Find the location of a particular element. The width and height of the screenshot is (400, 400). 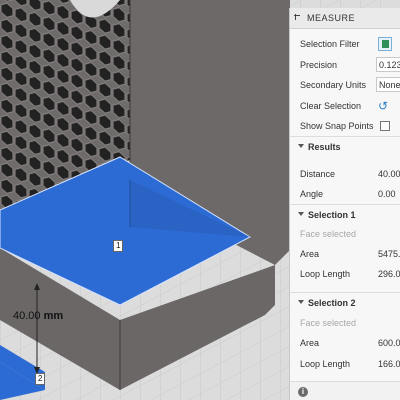

distance-value: 40.00 is located at coordinates (389, 174).